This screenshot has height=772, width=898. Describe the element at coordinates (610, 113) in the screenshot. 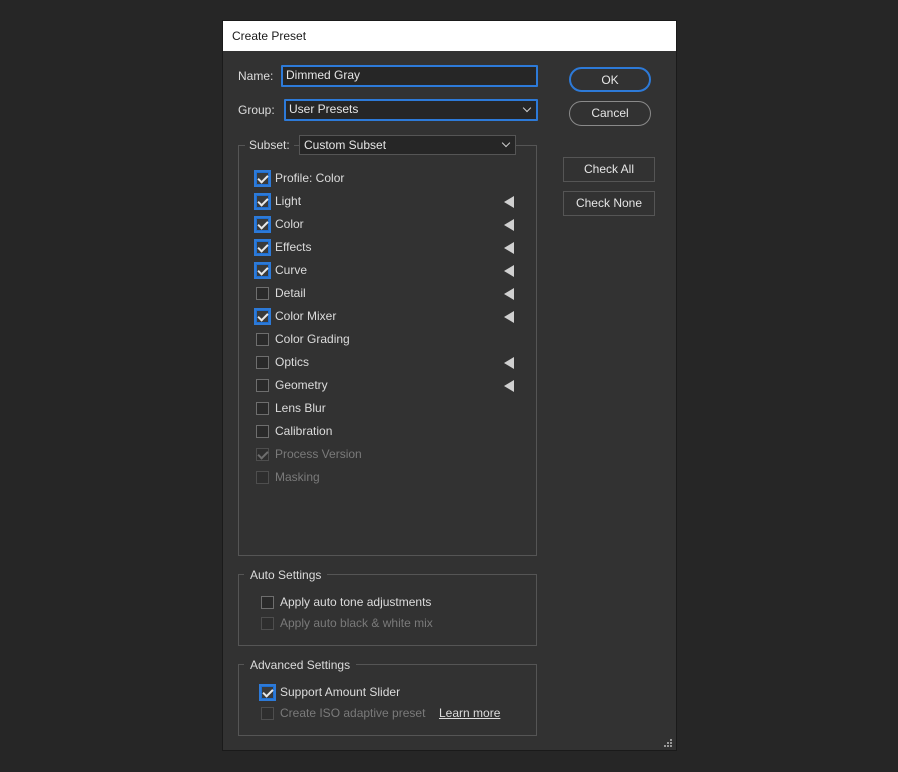

I see `cancel-button: Cancel` at that location.